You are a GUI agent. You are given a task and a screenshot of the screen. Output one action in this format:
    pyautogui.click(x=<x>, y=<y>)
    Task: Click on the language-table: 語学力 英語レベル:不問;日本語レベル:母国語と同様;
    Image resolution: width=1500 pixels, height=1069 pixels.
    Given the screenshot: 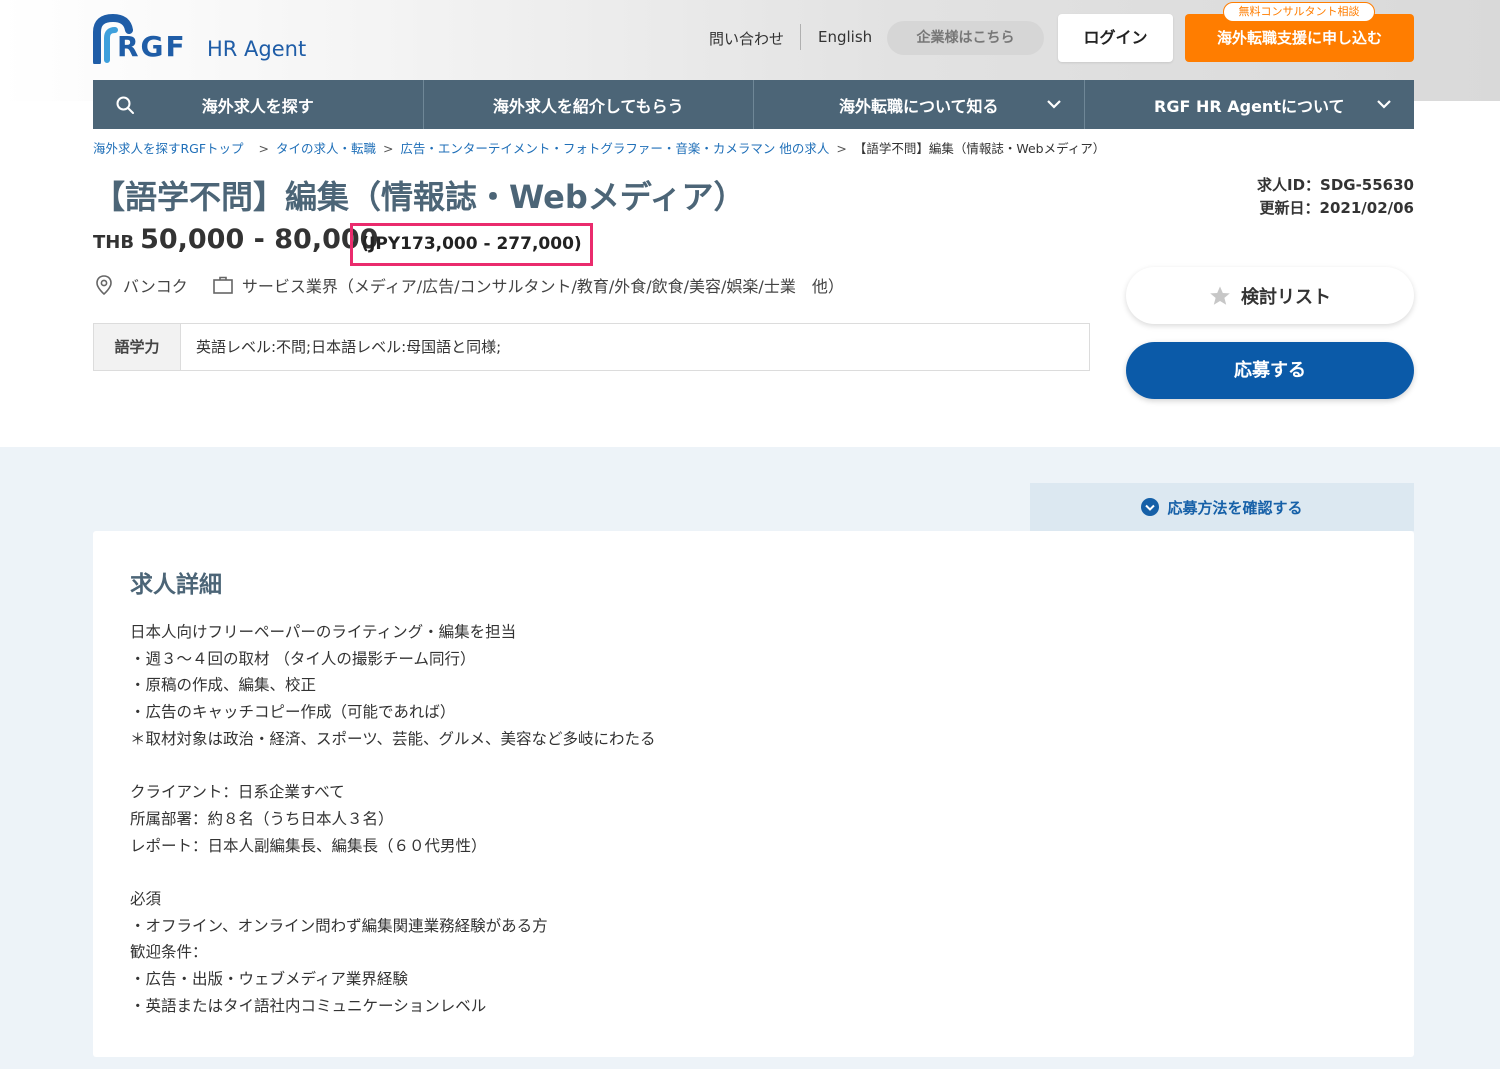 What is the action you would take?
    pyautogui.click(x=591, y=347)
    